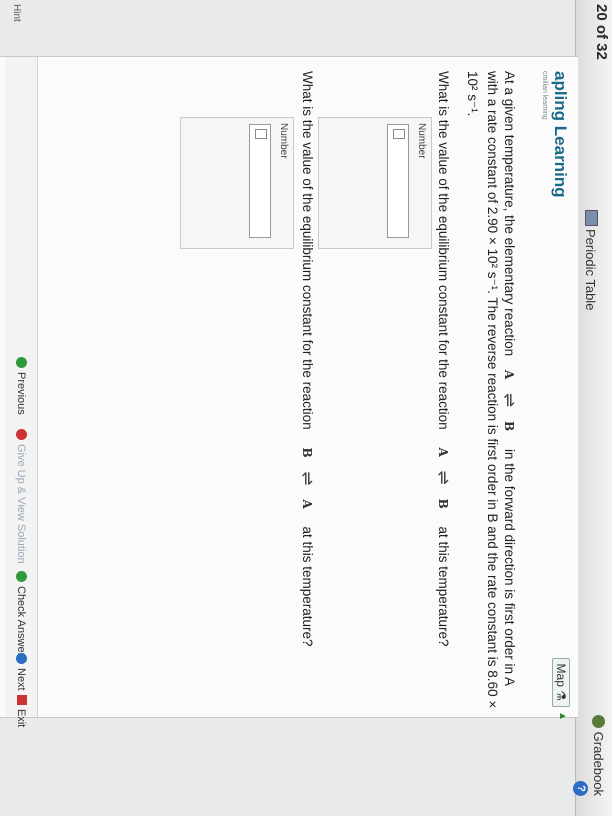 This screenshot has width=612, height=816. Describe the element at coordinates (21, 718) in the screenshot. I see `exit-label: Exit` at that location.